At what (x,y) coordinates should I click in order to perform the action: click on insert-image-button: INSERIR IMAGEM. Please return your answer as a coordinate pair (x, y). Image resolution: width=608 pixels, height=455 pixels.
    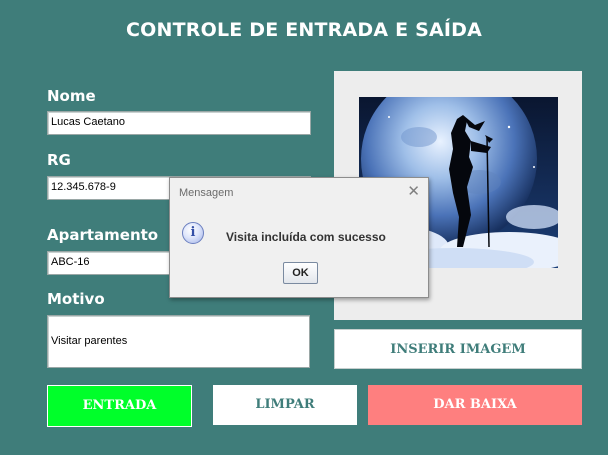
    Looking at the image, I should click on (458, 349).